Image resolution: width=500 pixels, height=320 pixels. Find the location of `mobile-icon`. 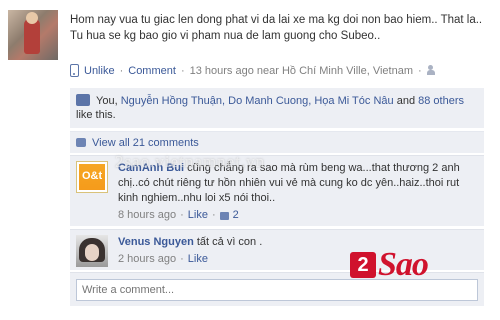

mobile-icon is located at coordinates (74, 70).